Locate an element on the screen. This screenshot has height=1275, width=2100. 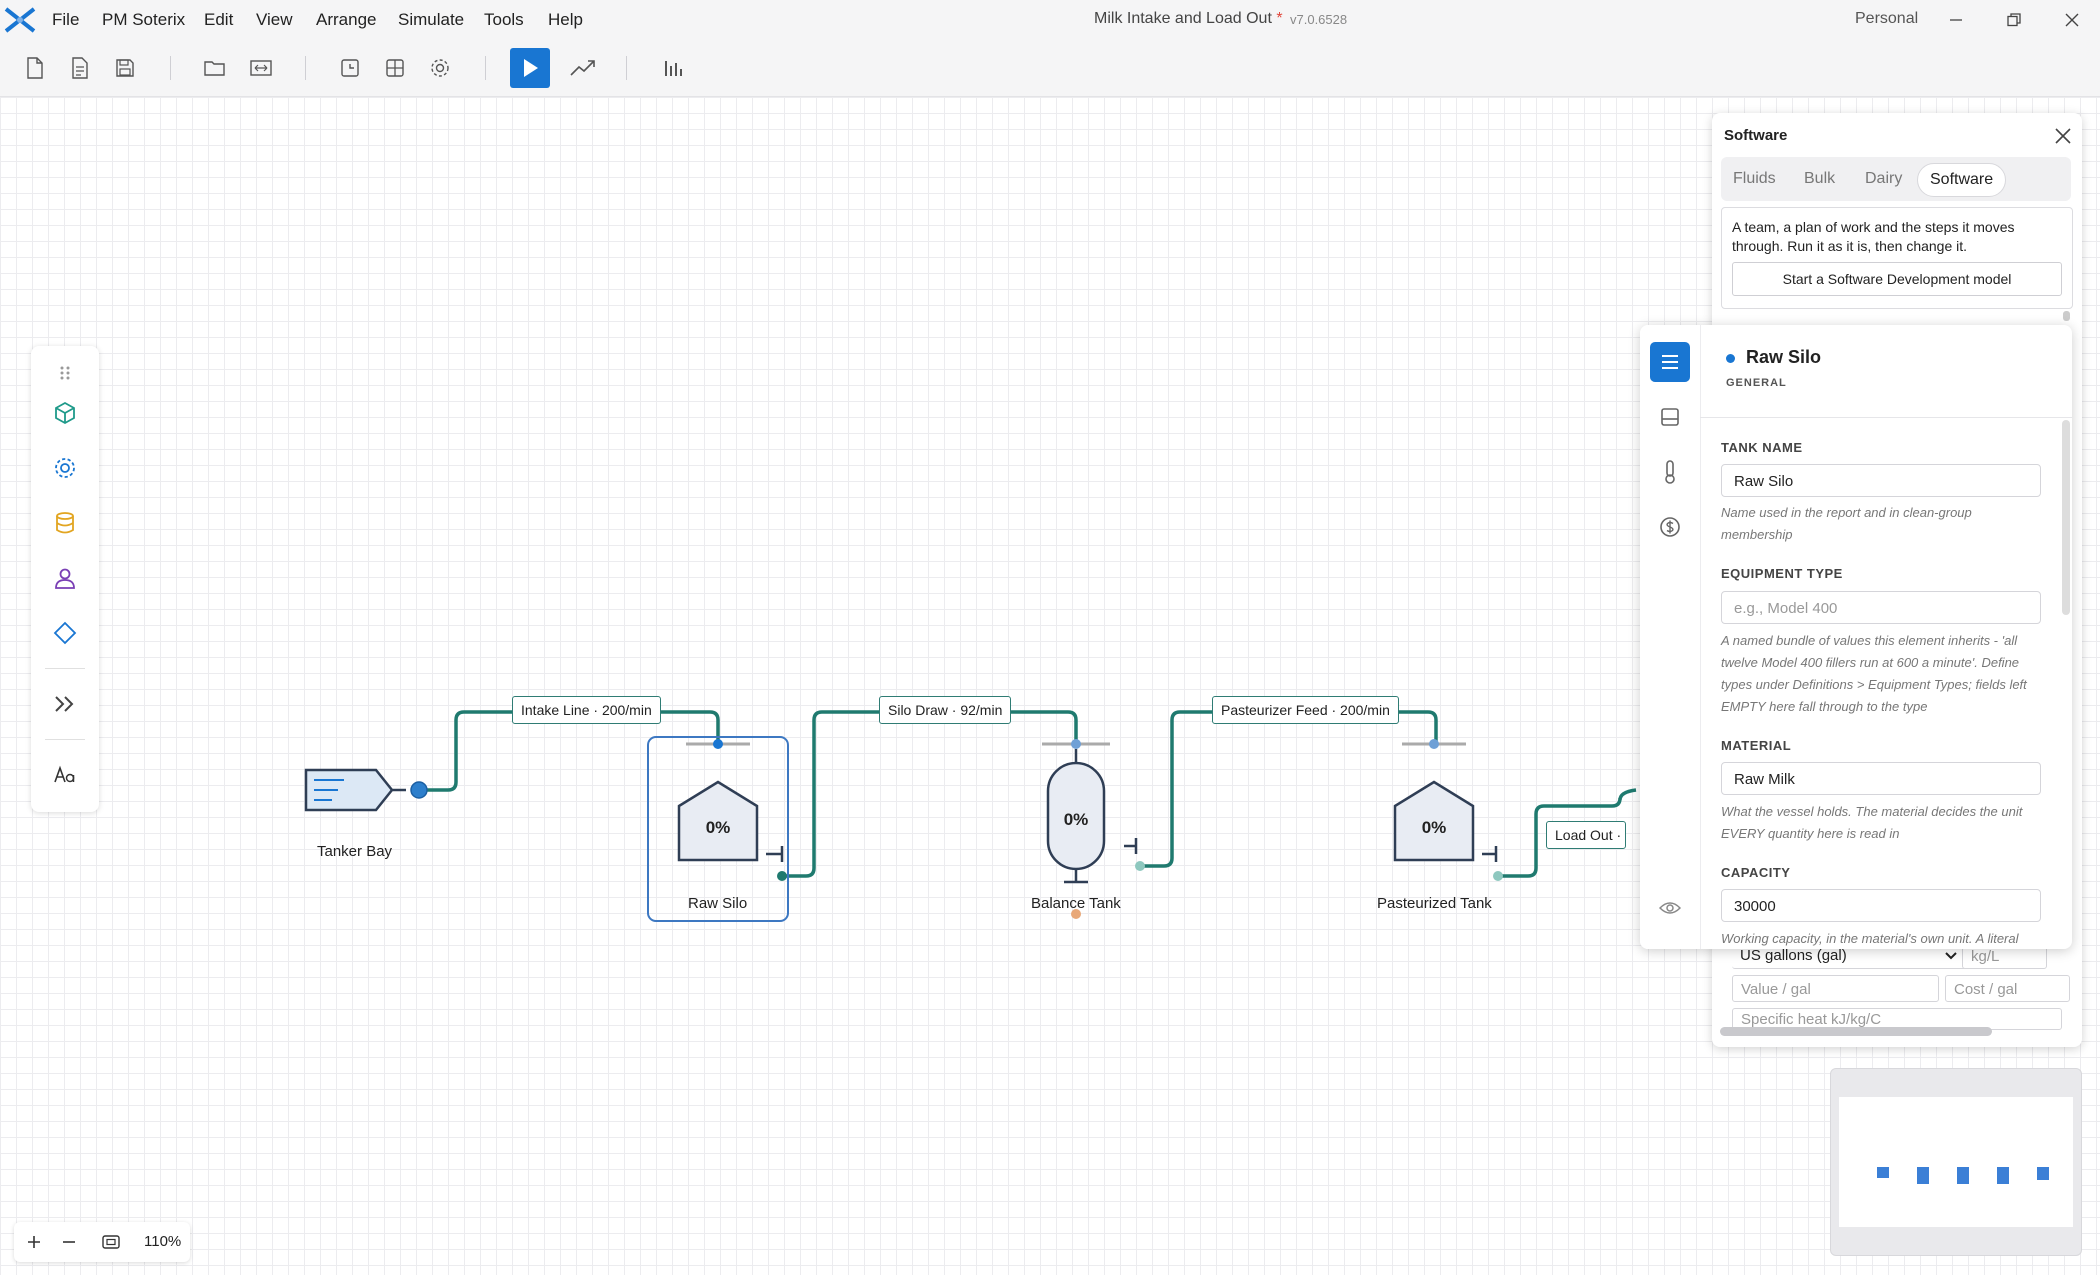
tab-fluids: Fluids is located at coordinates (1754, 179).